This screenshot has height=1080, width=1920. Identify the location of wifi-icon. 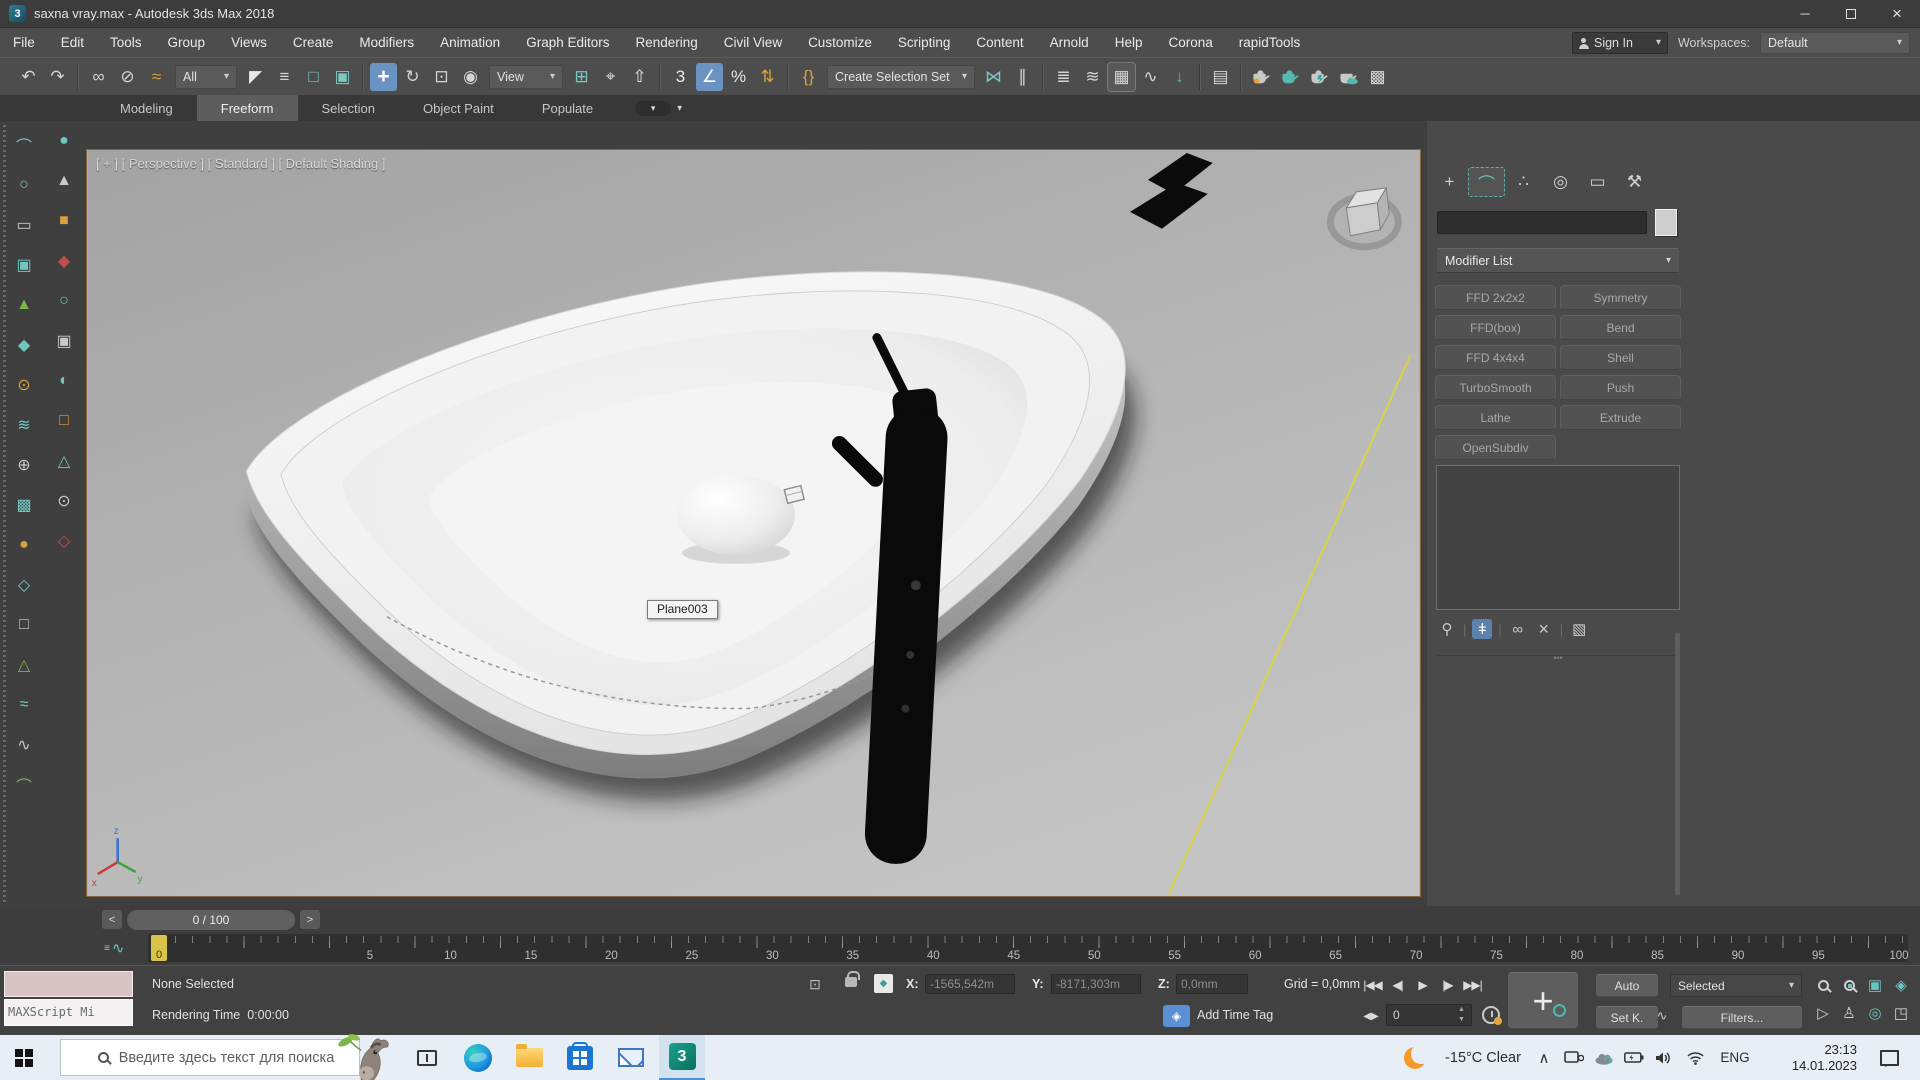
(1695, 1057).